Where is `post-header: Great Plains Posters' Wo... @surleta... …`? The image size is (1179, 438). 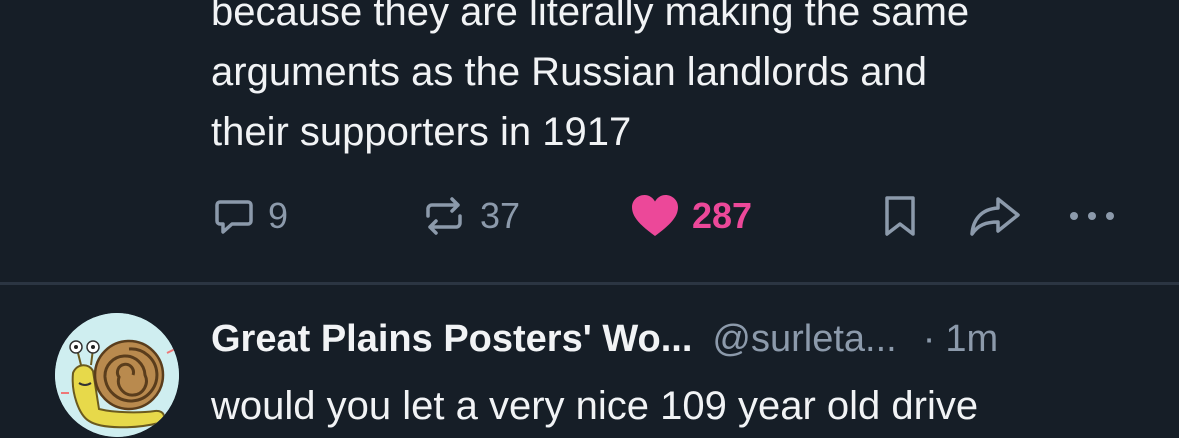
post-header: Great Plains Posters' Wo... @surleta... … is located at coordinates (691, 339).